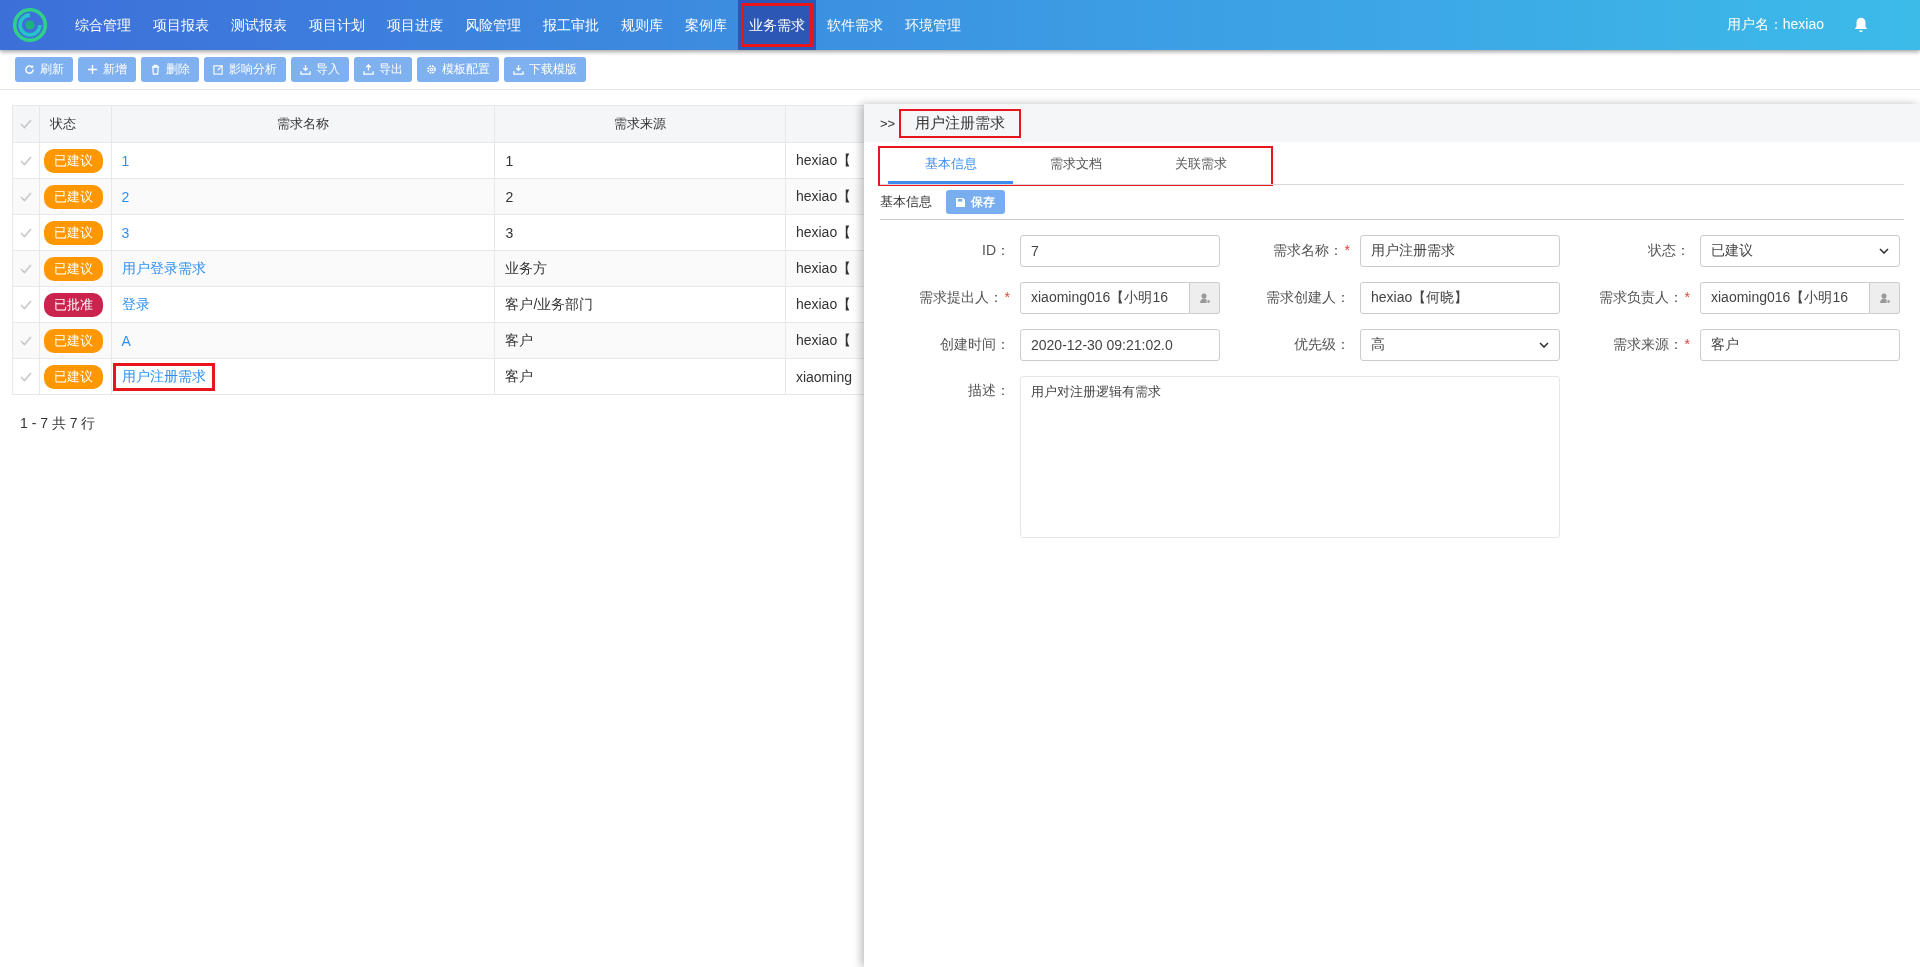  I want to click on field-label: 需求负责人：*, so click(1643, 298).